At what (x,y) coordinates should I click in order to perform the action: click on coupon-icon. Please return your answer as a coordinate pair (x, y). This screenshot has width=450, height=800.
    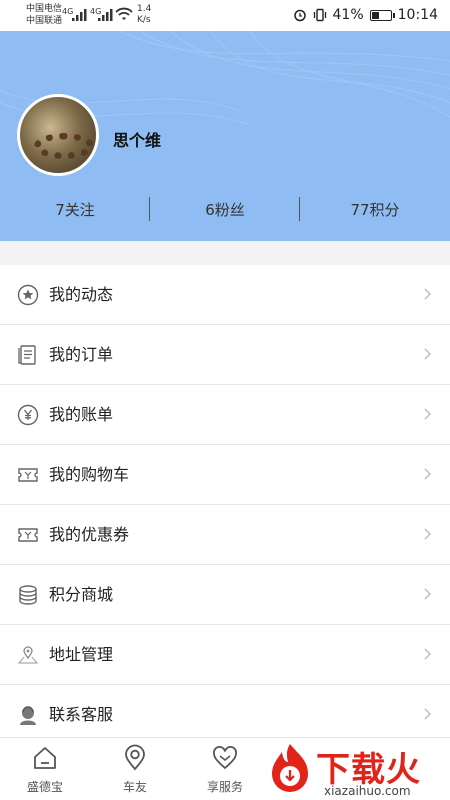
    Looking at the image, I should click on (28, 535).